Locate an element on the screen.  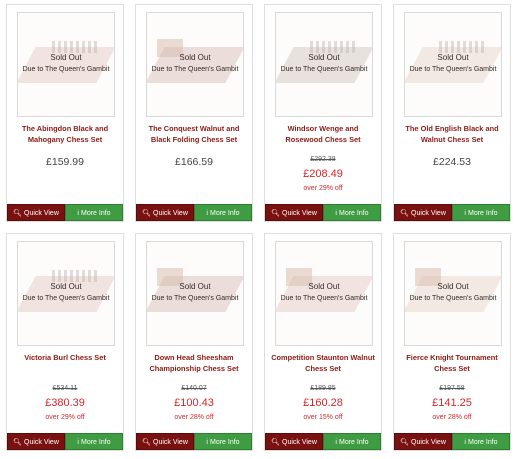
discount-label: over 15% off is located at coordinates (323, 417).